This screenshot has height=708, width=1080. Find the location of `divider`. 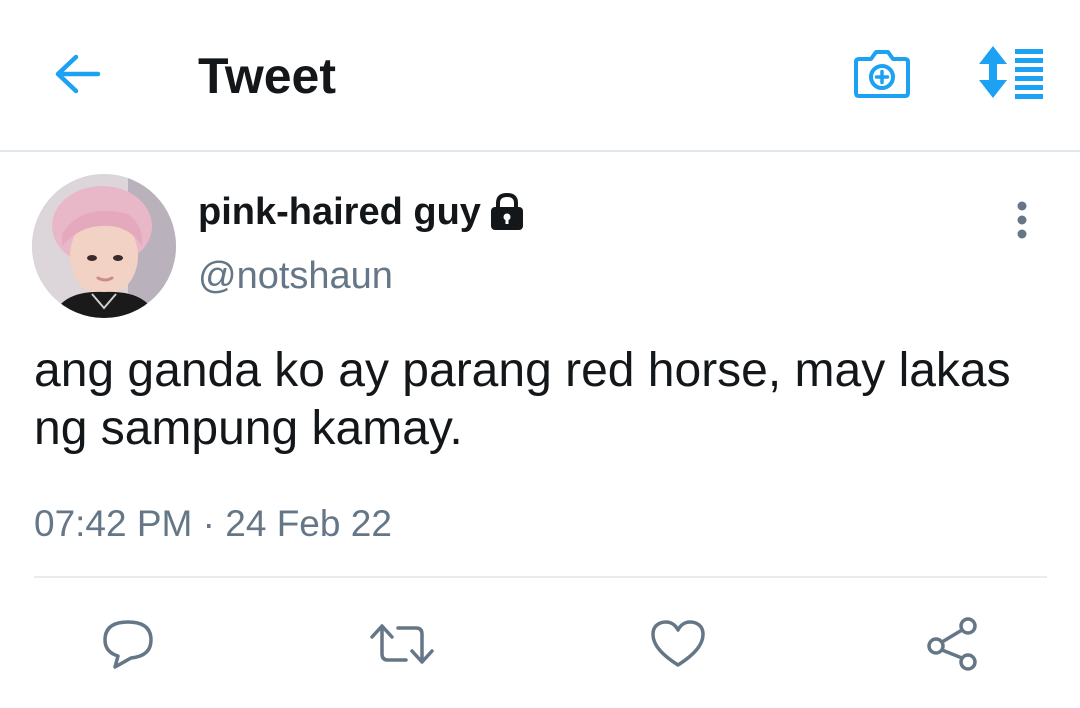

divider is located at coordinates (540, 577).